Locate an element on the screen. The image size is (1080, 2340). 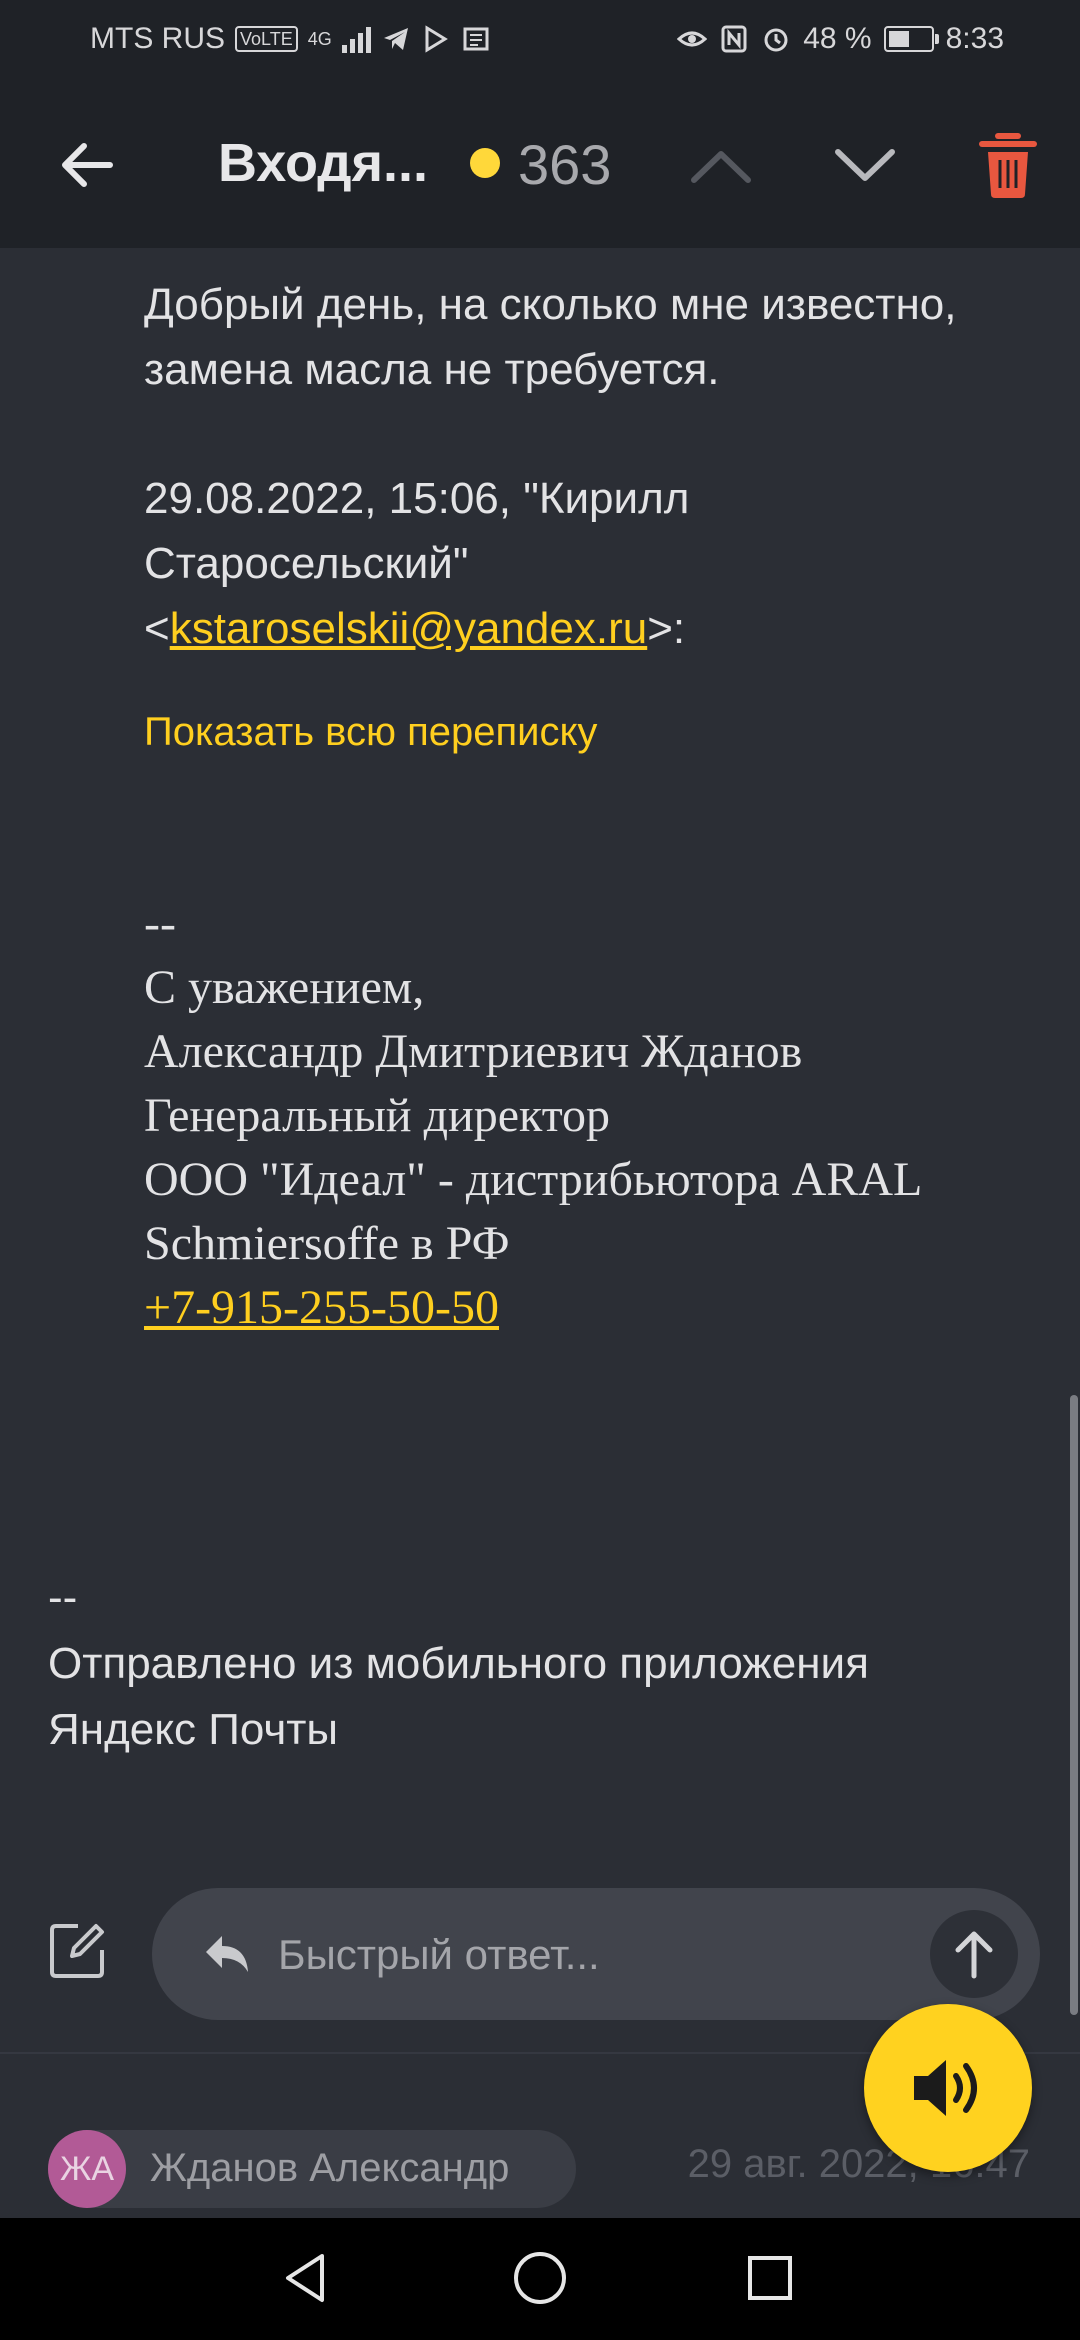
footer-dashes: -- is located at coordinates (63, 1597).